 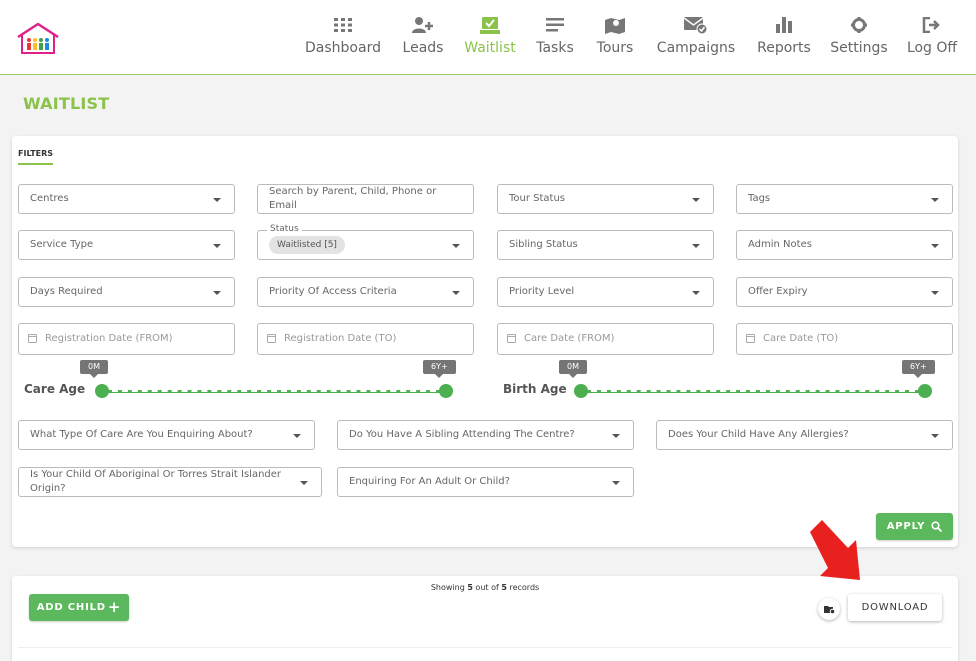 What do you see at coordinates (615, 39) in the screenshot?
I see `nav-tours: Tours` at bounding box center [615, 39].